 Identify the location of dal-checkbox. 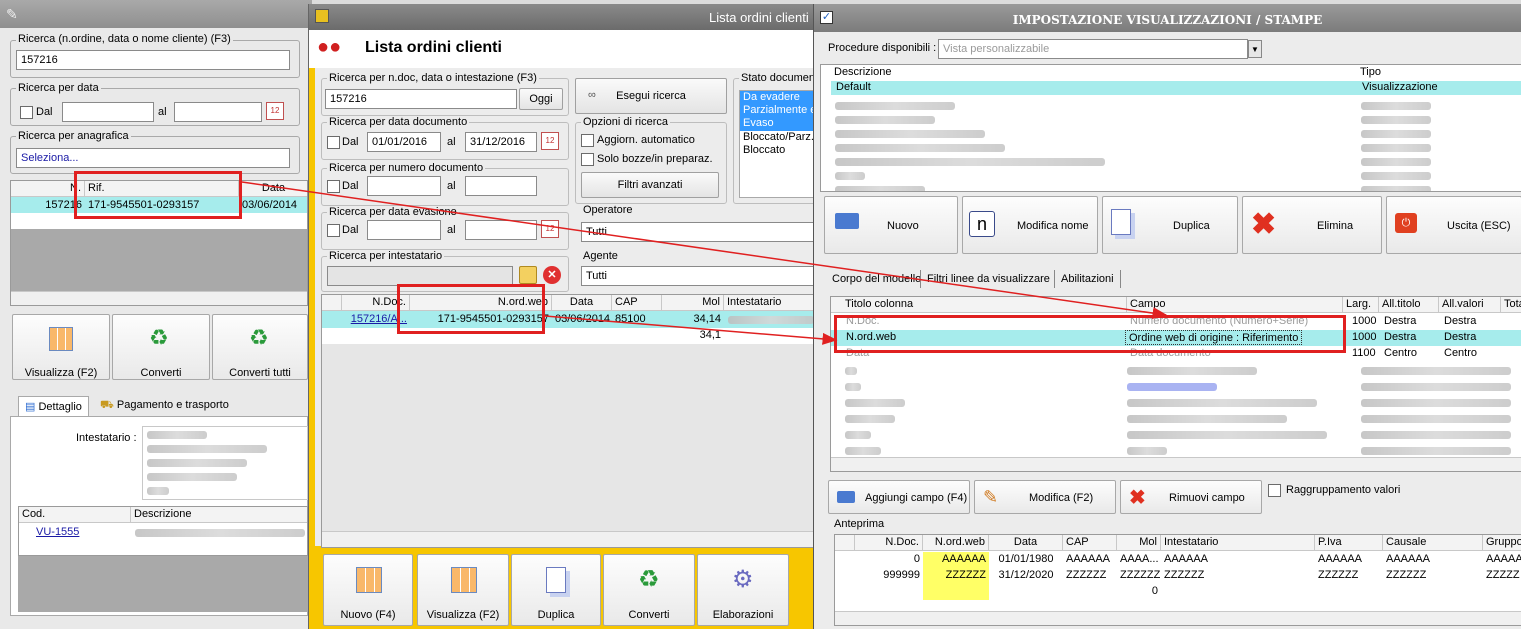
(26, 112).